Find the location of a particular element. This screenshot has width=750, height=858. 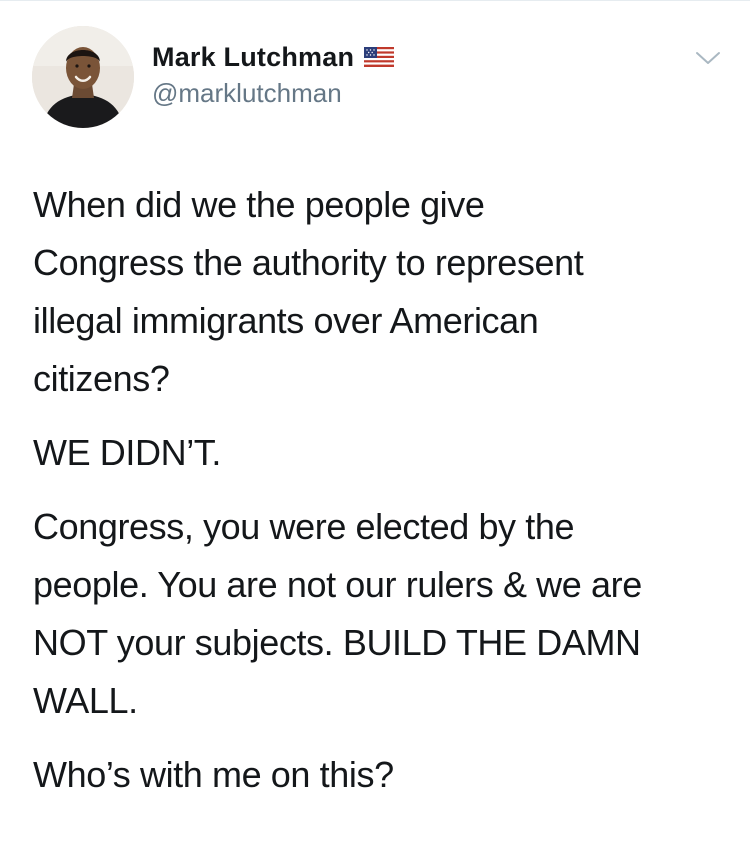

tweet-paragraph: WE DIDN’T. is located at coordinates (127, 452).